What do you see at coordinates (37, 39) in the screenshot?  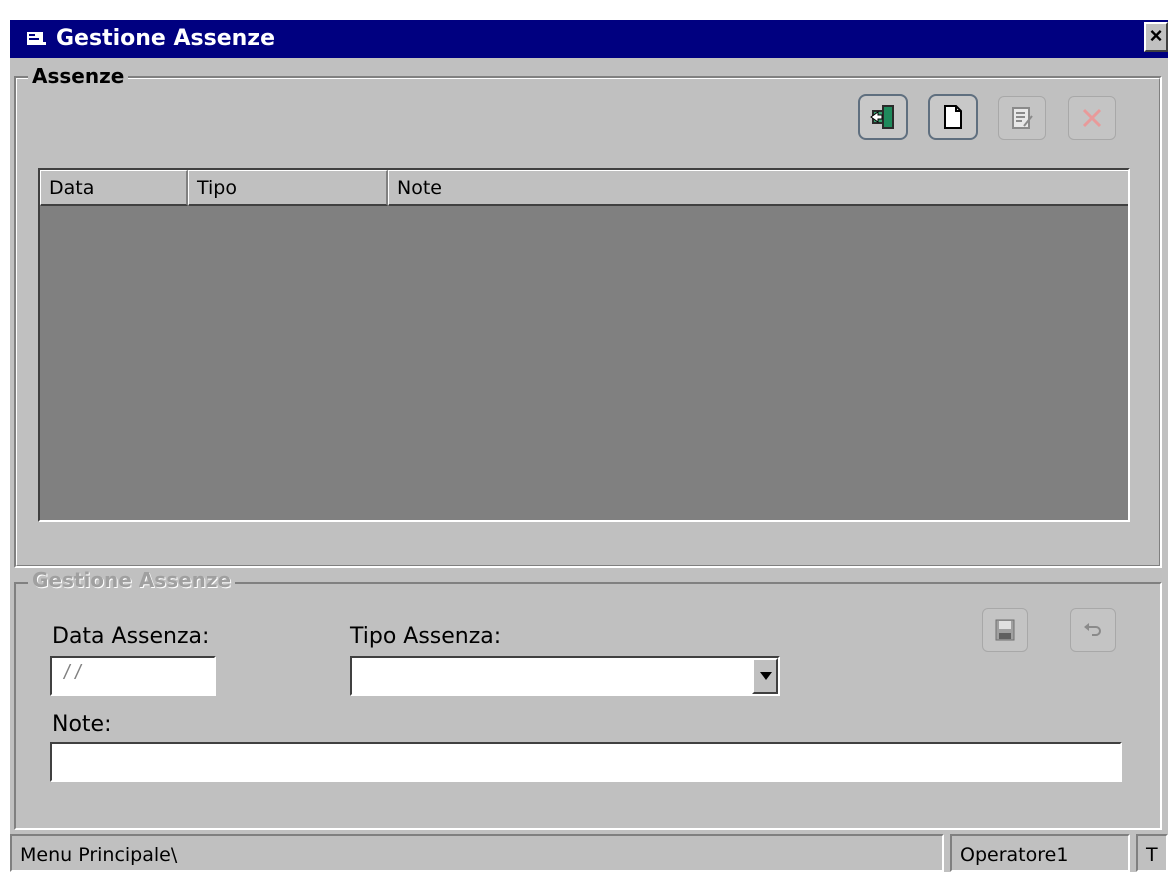 I see `app-icon` at bounding box center [37, 39].